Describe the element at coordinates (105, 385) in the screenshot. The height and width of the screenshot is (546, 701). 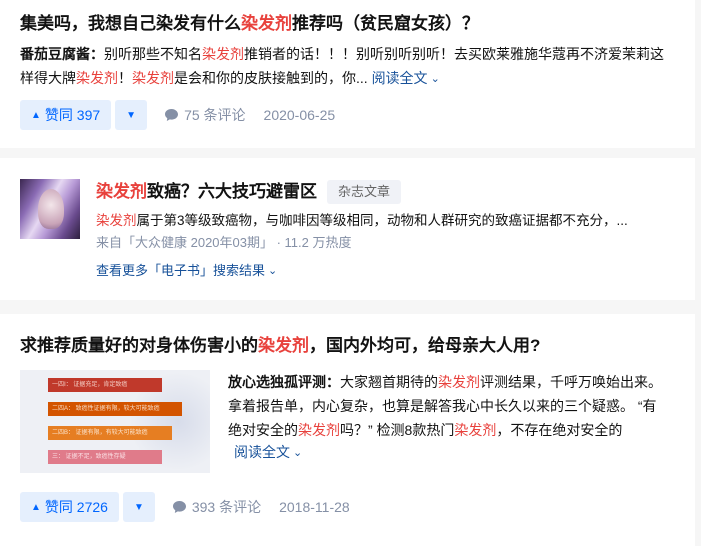
I see `thumb-row-1: 一四Ⅰ： 证据充足，肯定致癌` at that location.